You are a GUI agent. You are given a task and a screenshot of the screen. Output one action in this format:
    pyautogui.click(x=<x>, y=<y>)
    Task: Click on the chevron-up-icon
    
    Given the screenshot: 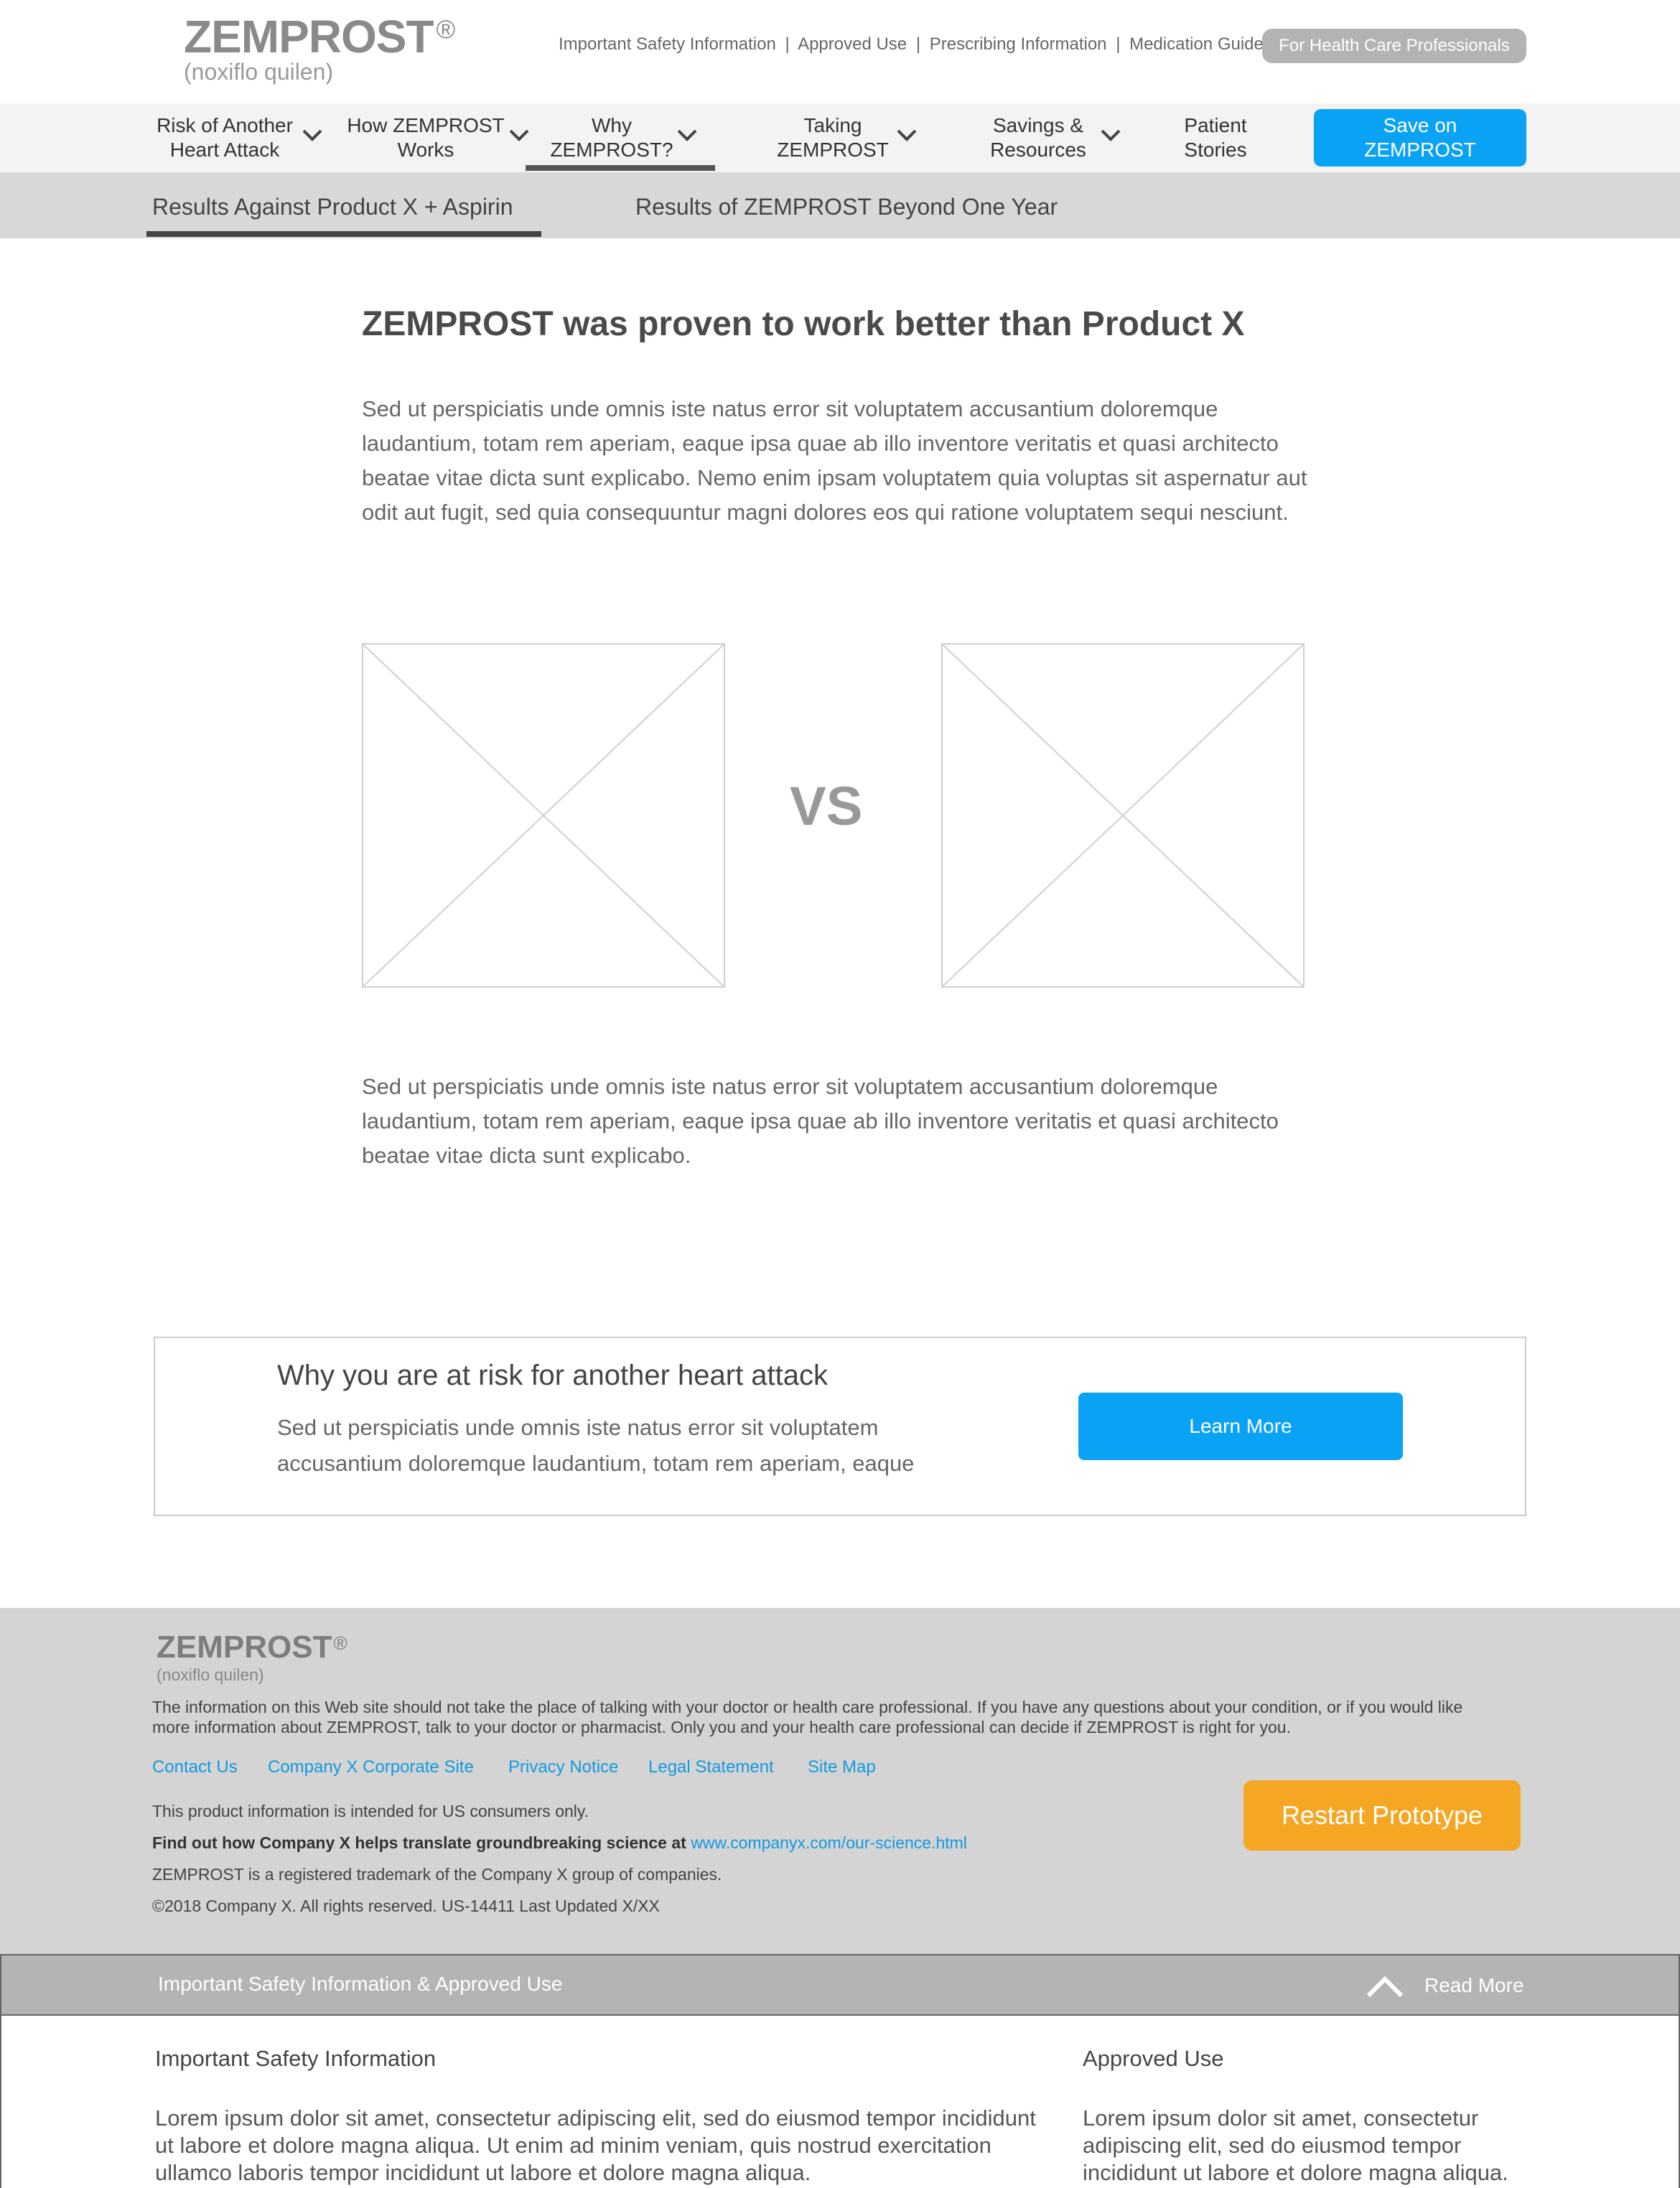 What is the action you would take?
    pyautogui.click(x=1385, y=1986)
    